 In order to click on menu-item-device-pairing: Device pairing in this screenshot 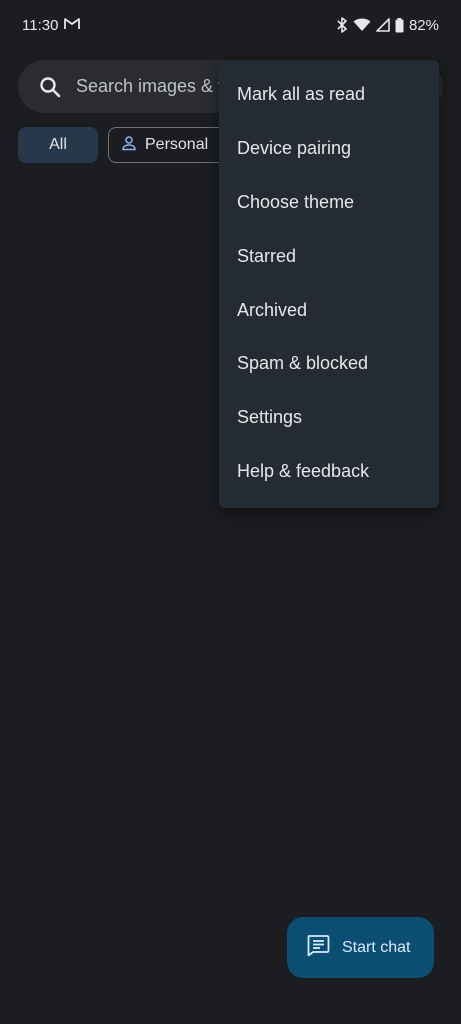, I will do `click(329, 149)`.